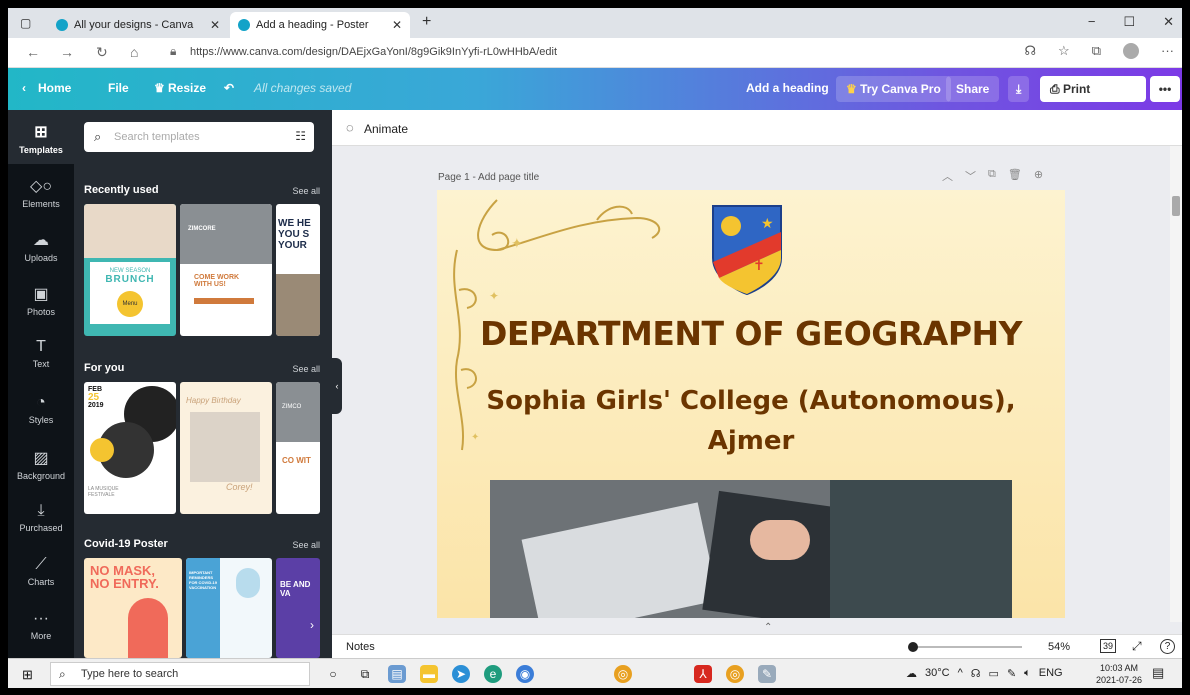 Image resolution: width=1190 pixels, height=695 pixels. Describe the element at coordinates (41, 517) in the screenshot. I see `rail-item-purchased: ⤓ Purchased` at that location.